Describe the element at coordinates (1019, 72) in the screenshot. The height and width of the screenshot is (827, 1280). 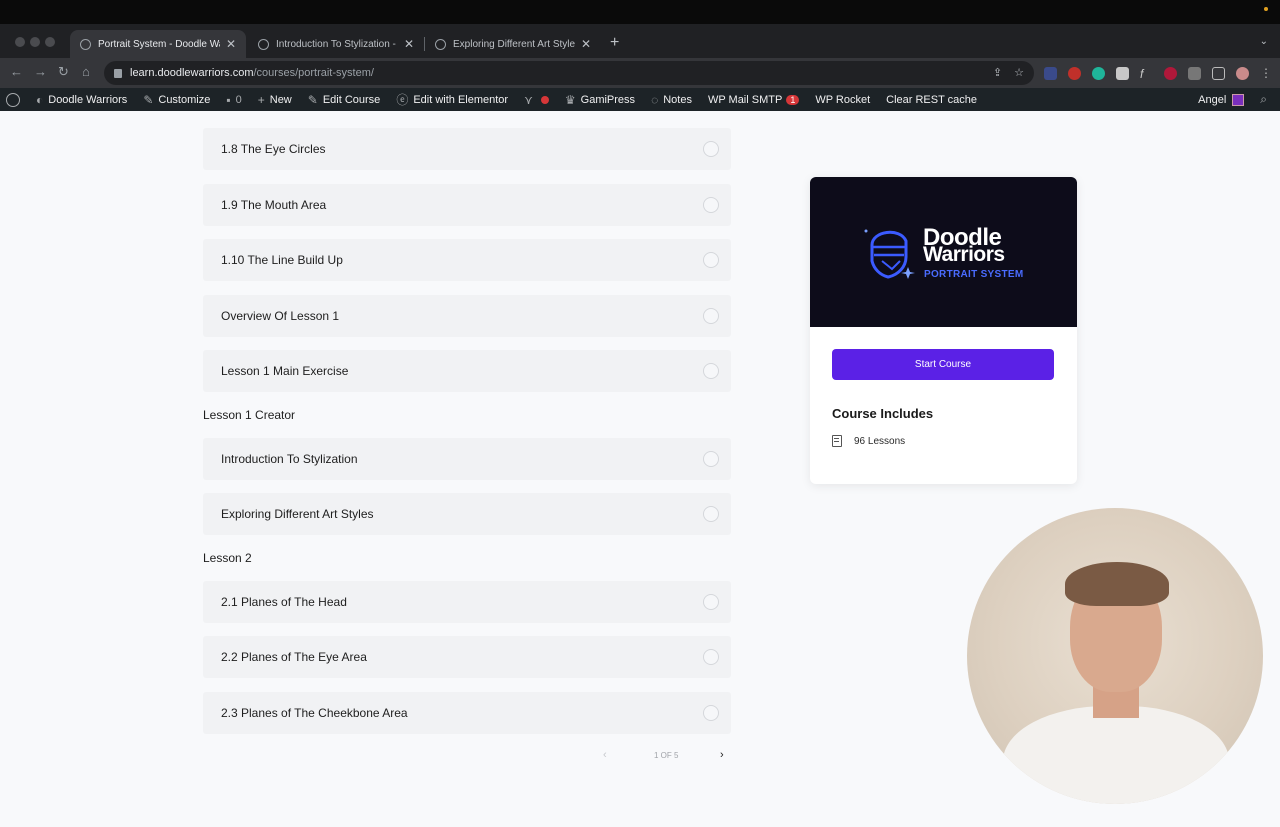
I see `bookmark-star-icon: ☆` at that location.